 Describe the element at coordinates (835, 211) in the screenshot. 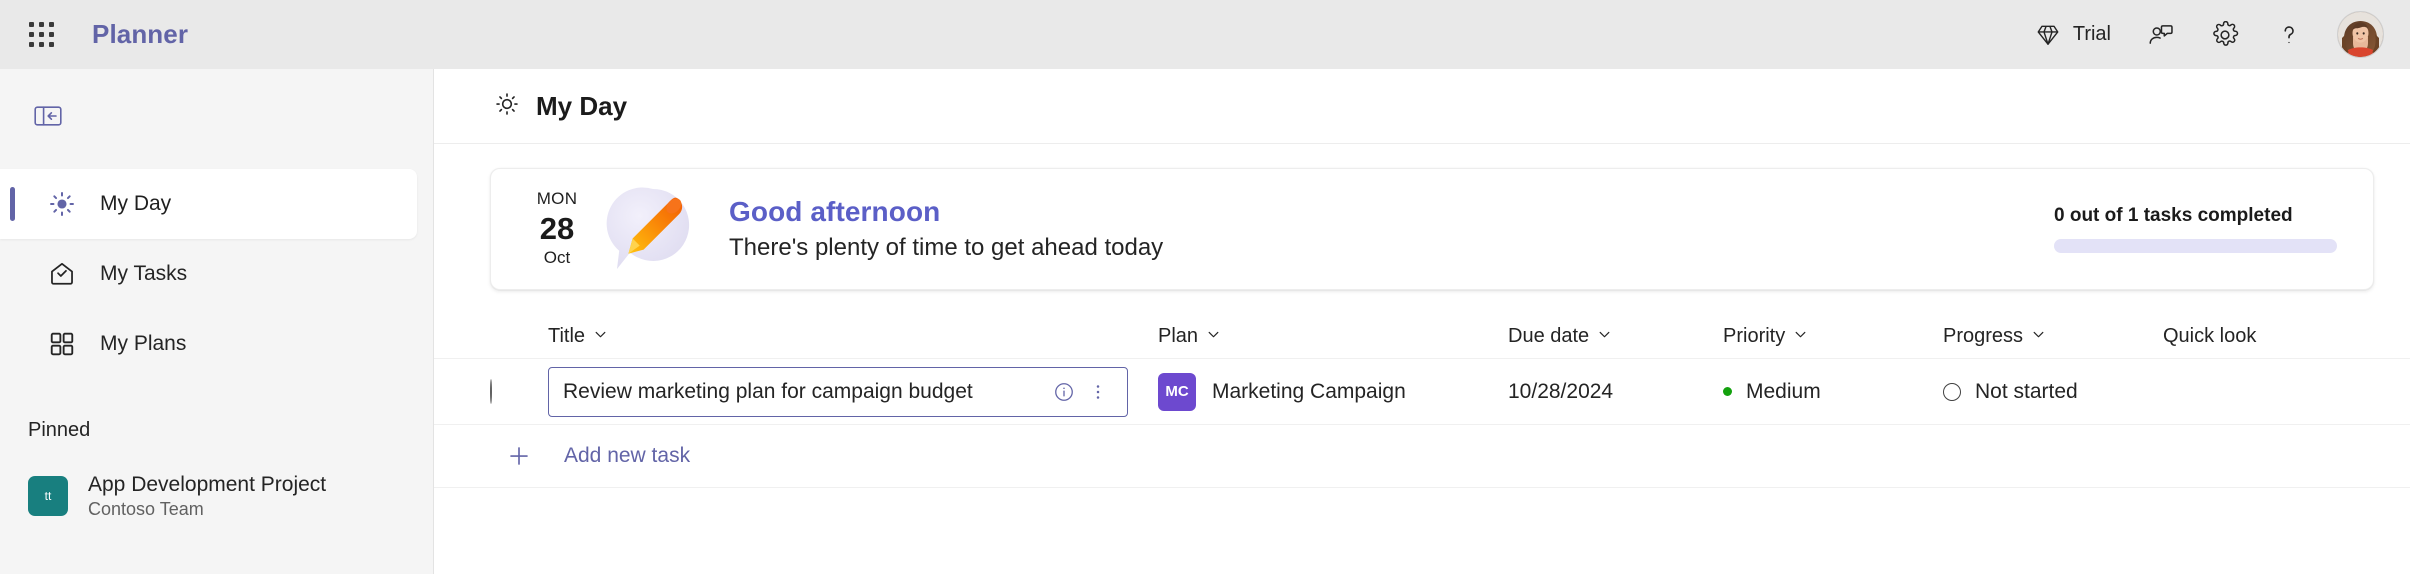

I see `greeting-heading: Good afternoon` at that location.